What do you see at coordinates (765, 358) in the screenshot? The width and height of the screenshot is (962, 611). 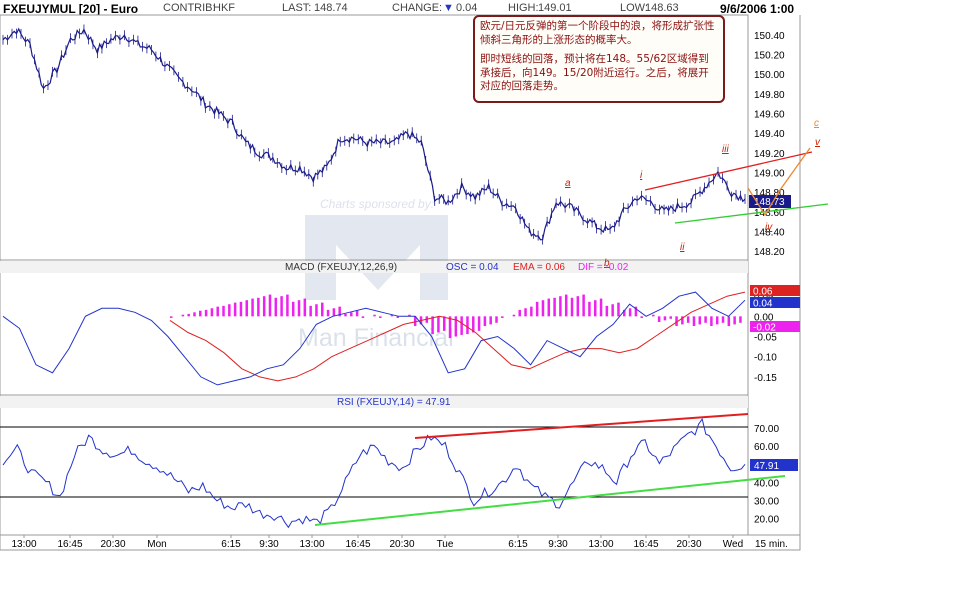 I see `macd-ytick: -0.10` at bounding box center [765, 358].